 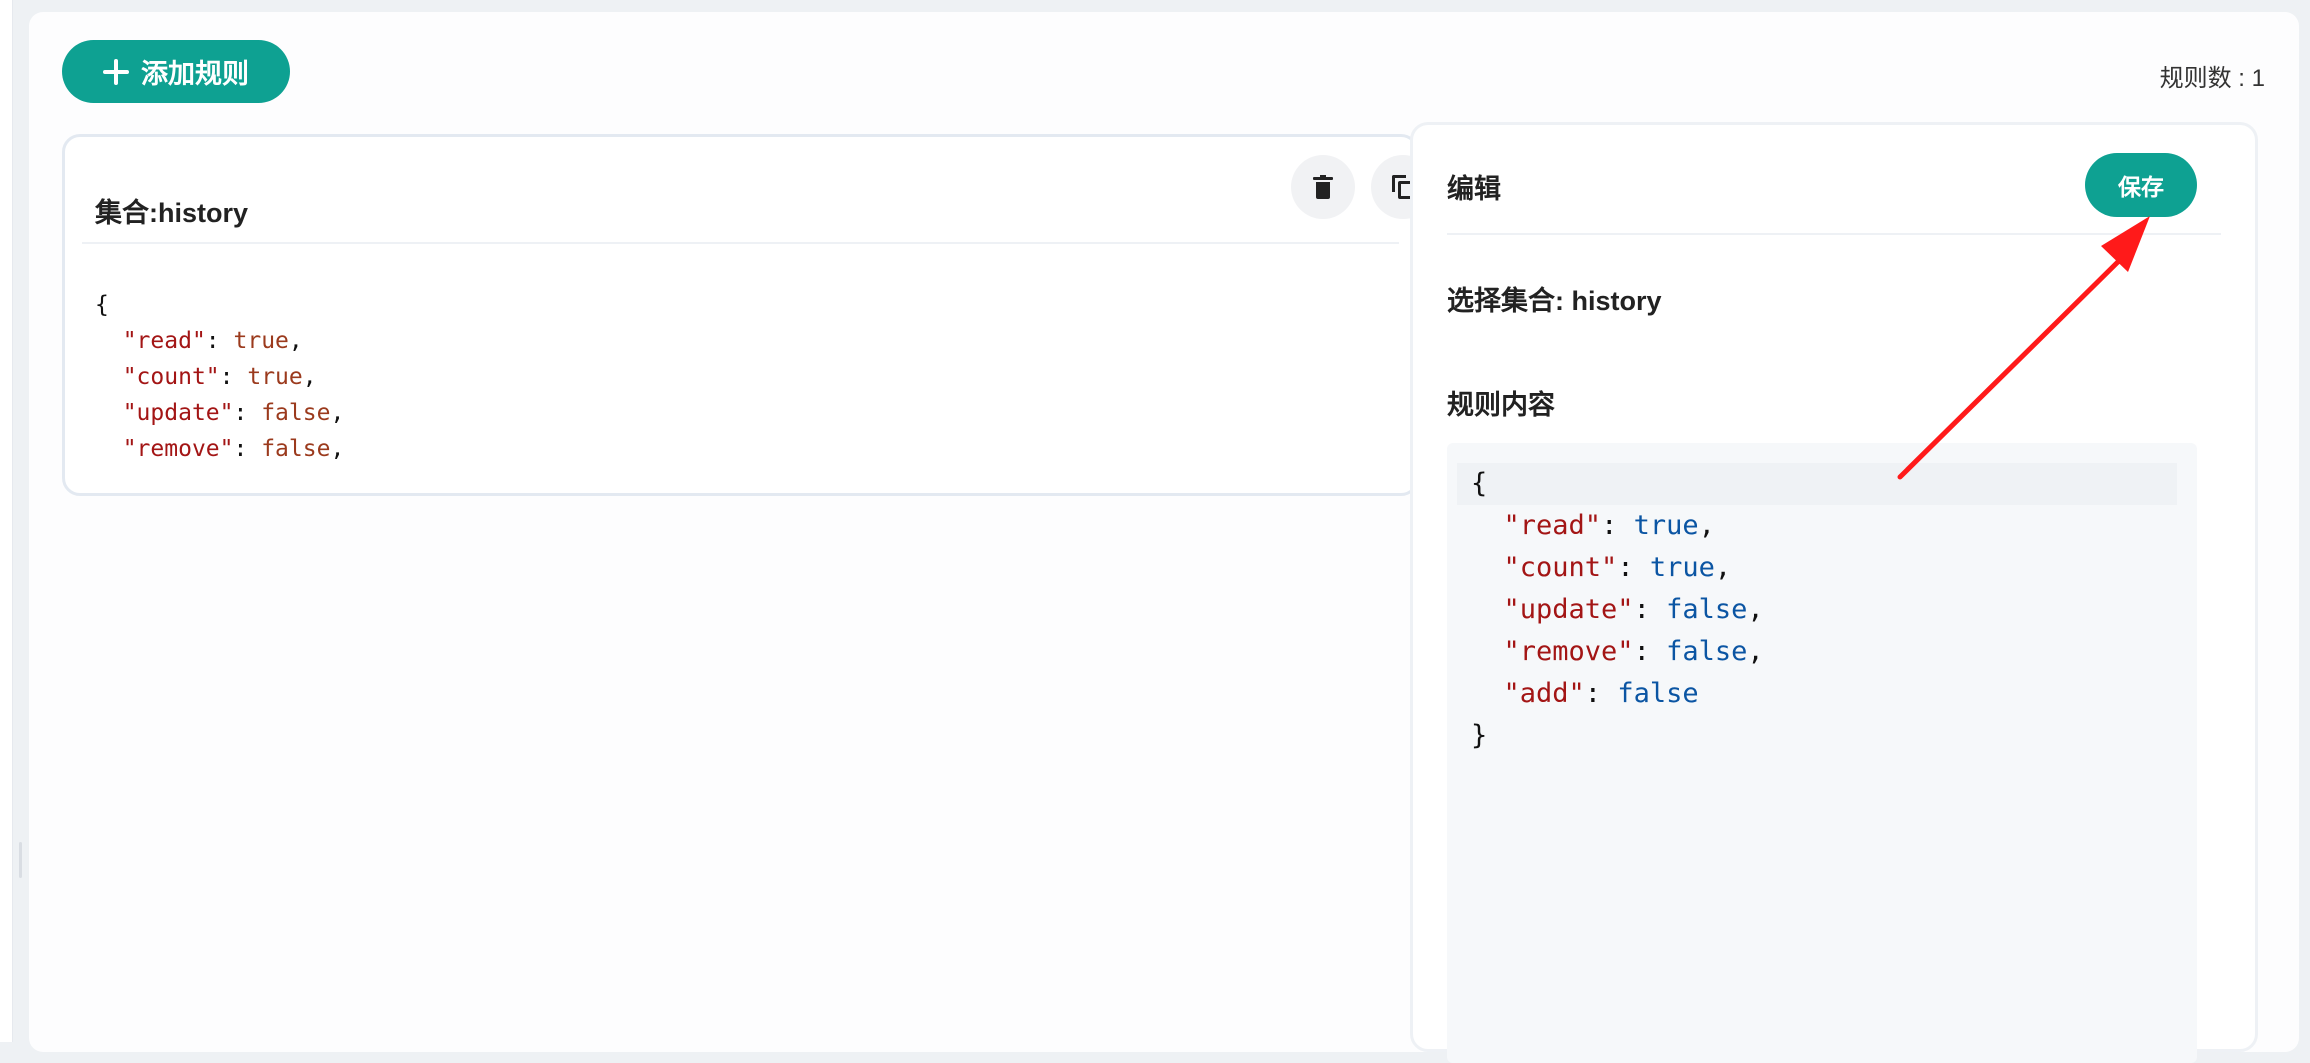 I want to click on card-divider, so click(x=740, y=243).